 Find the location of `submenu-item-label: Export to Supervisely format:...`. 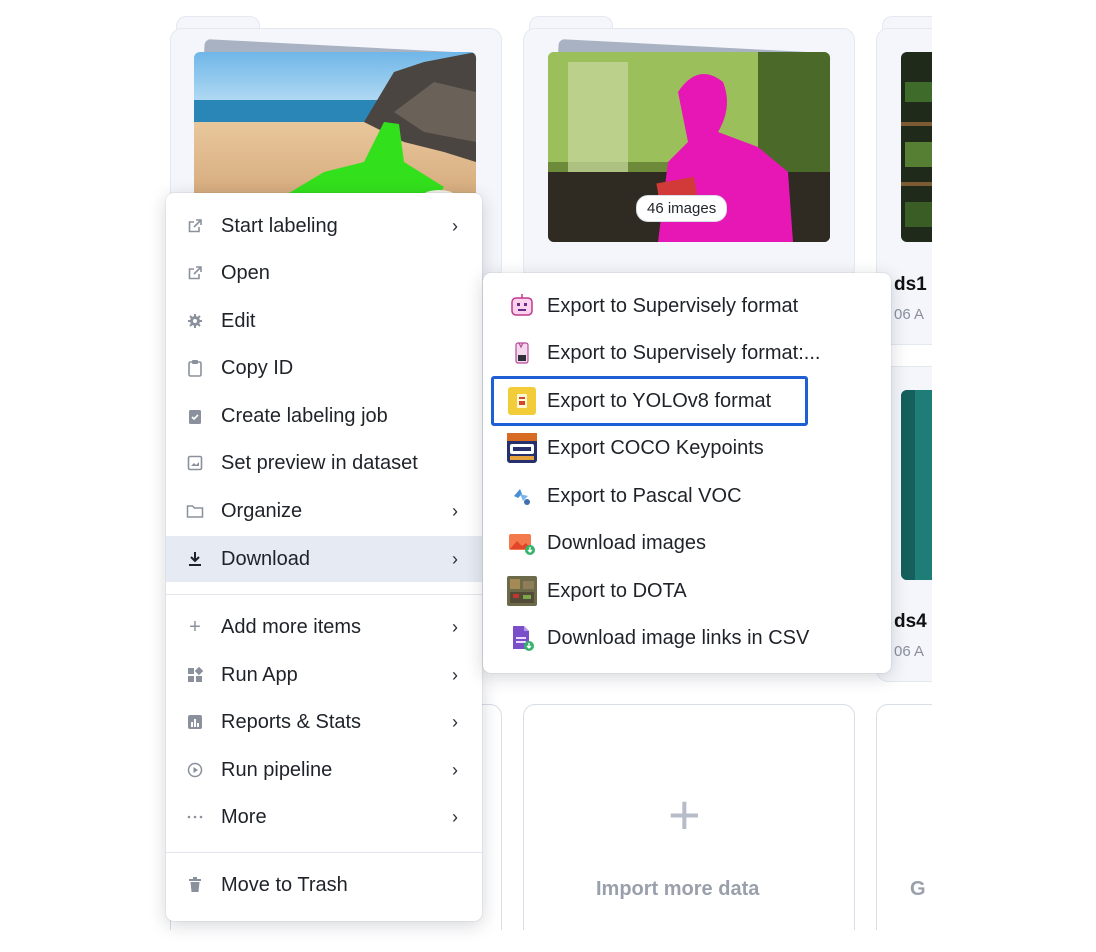

submenu-item-label: Export to Supervisely format:... is located at coordinates (684, 352).